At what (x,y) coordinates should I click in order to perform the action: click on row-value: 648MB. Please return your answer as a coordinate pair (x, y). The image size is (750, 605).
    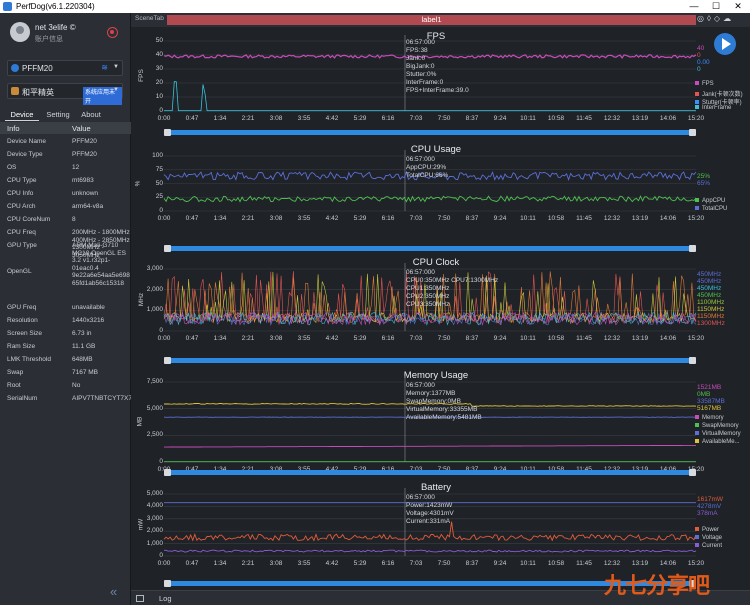
    Looking at the image, I should click on (82, 359).